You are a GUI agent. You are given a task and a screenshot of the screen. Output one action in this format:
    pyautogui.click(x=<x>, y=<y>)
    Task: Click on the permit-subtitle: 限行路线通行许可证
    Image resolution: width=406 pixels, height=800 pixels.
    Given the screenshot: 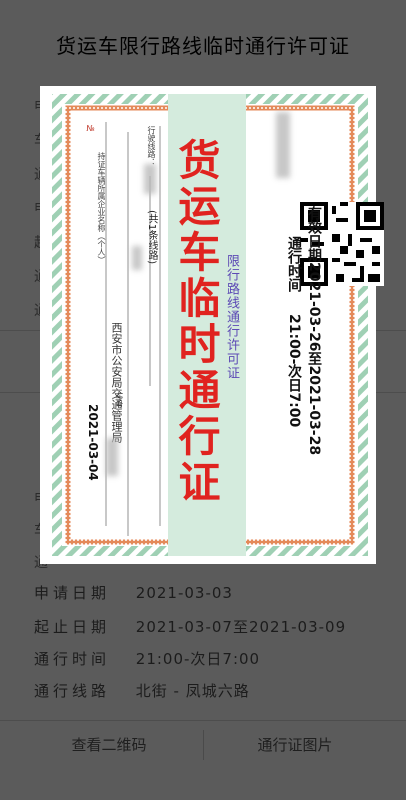 What is the action you would take?
    pyautogui.click(x=231, y=317)
    